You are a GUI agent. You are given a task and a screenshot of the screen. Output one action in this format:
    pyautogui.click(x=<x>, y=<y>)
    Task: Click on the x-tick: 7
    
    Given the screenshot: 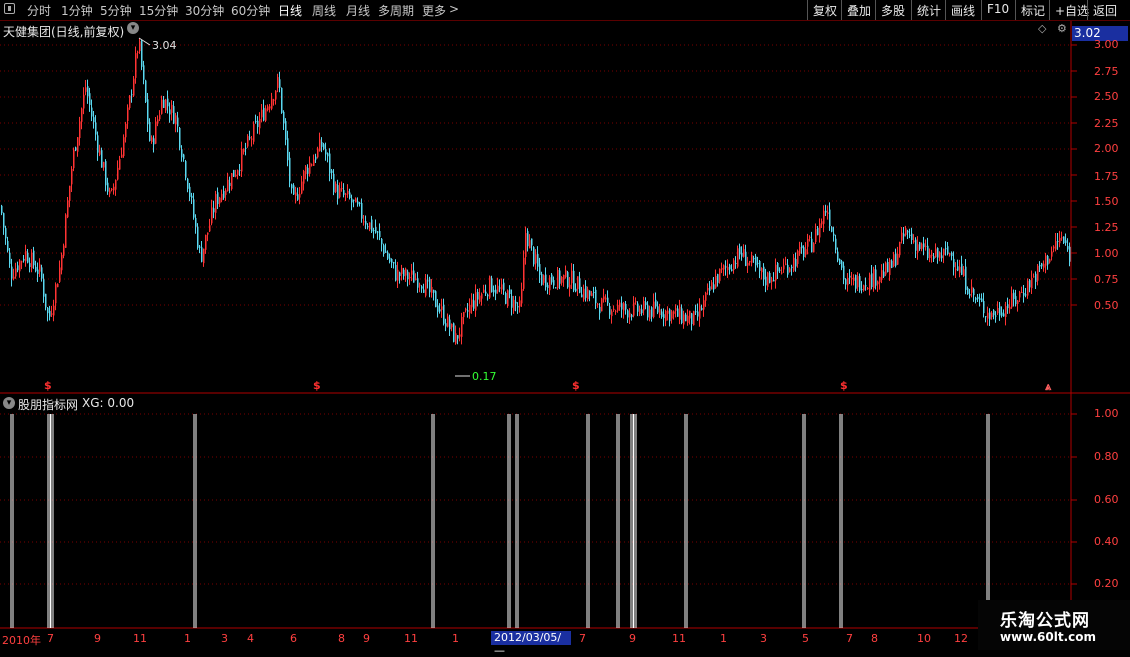 What is the action you would take?
    pyautogui.click(x=582, y=638)
    